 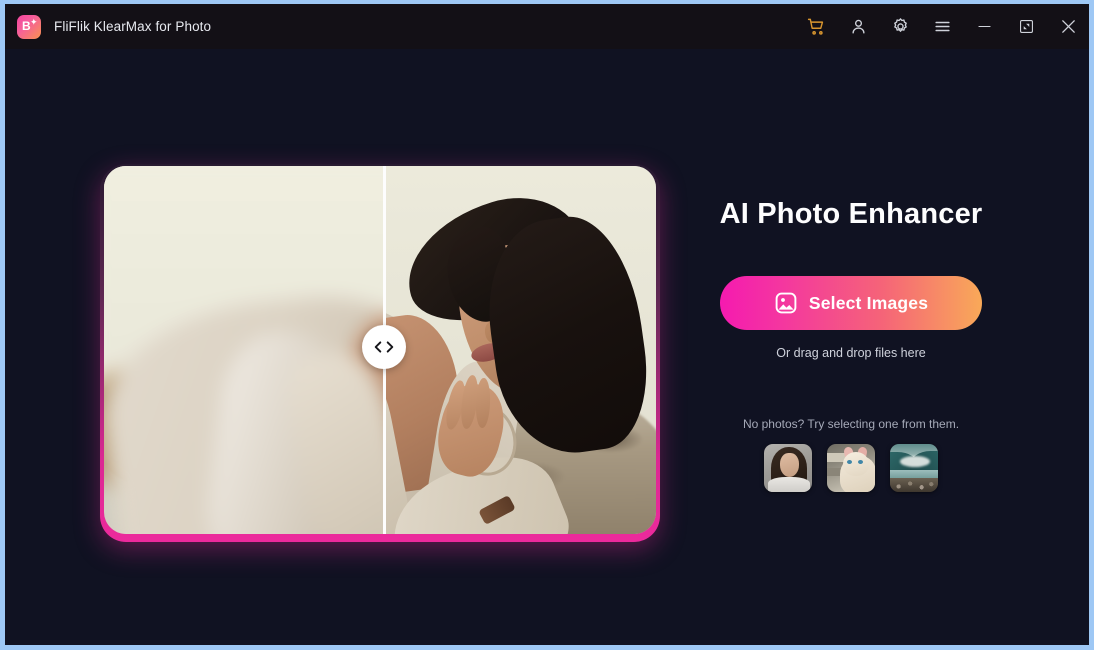 I want to click on left-right-chevrons-icon, so click(x=384, y=347).